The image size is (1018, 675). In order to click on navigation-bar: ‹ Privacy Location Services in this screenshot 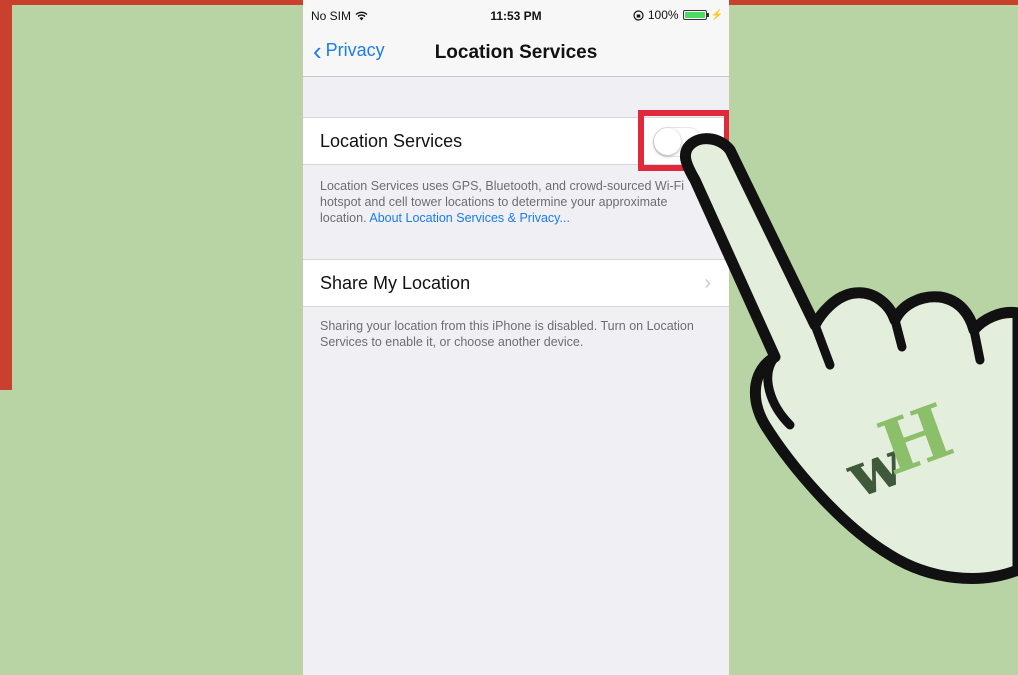, I will do `click(516, 53)`.